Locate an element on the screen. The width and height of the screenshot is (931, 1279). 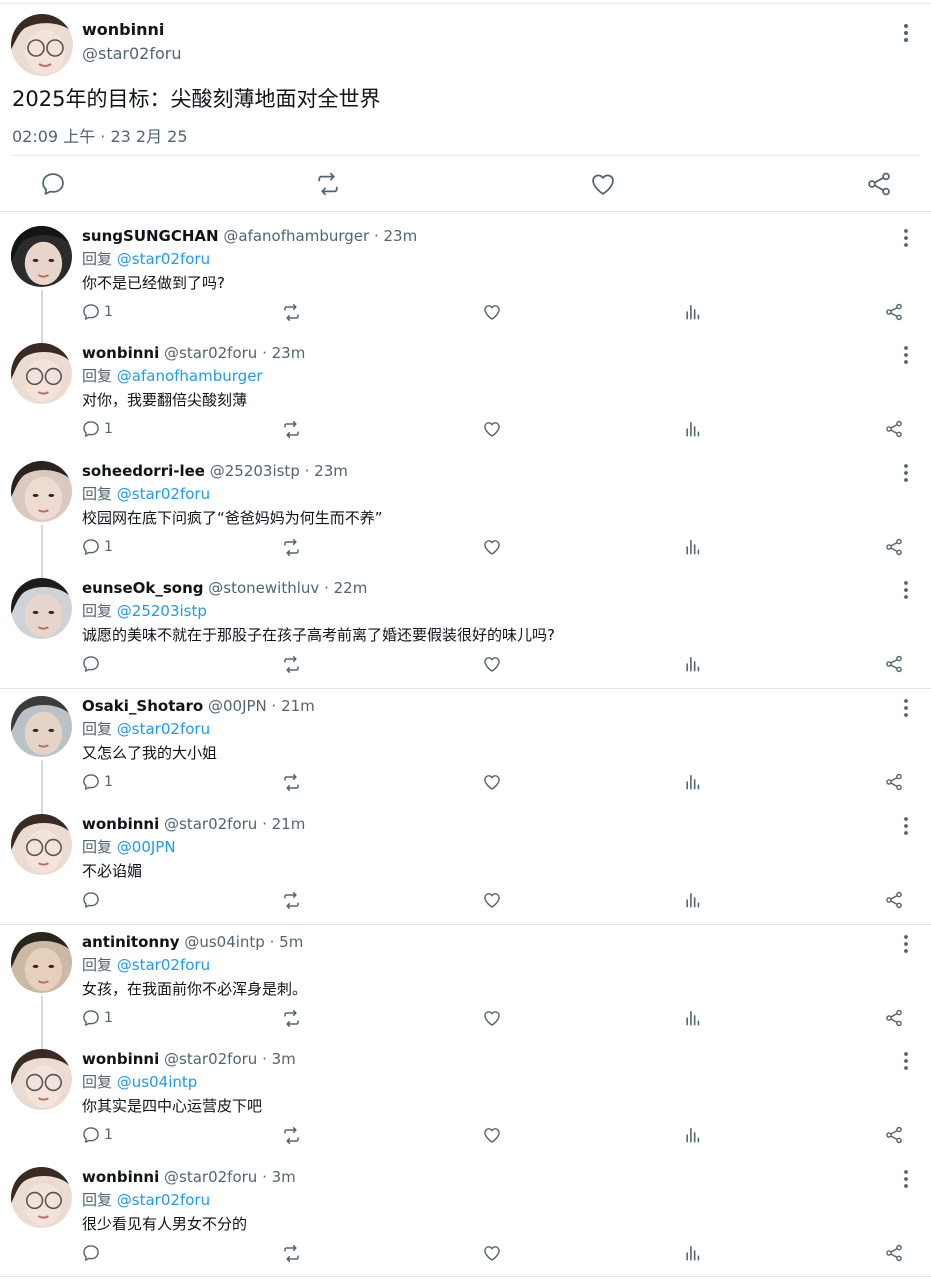
mention-link: @us04intp is located at coordinates (157, 1082).